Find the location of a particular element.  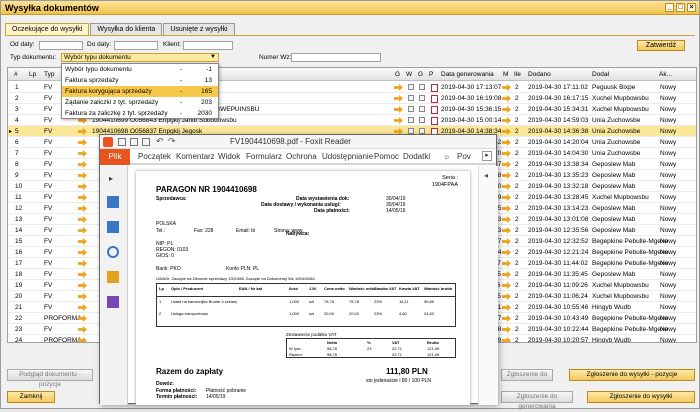

col-dodal: Dodał is located at coordinates (600, 74).